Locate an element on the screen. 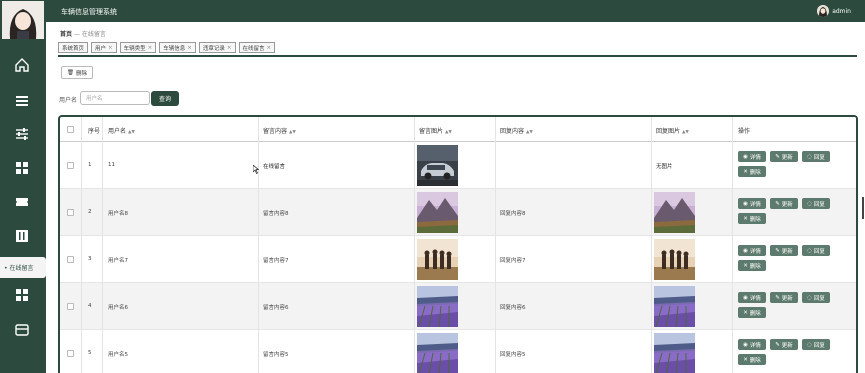  user-name: admin is located at coordinates (841, 11).